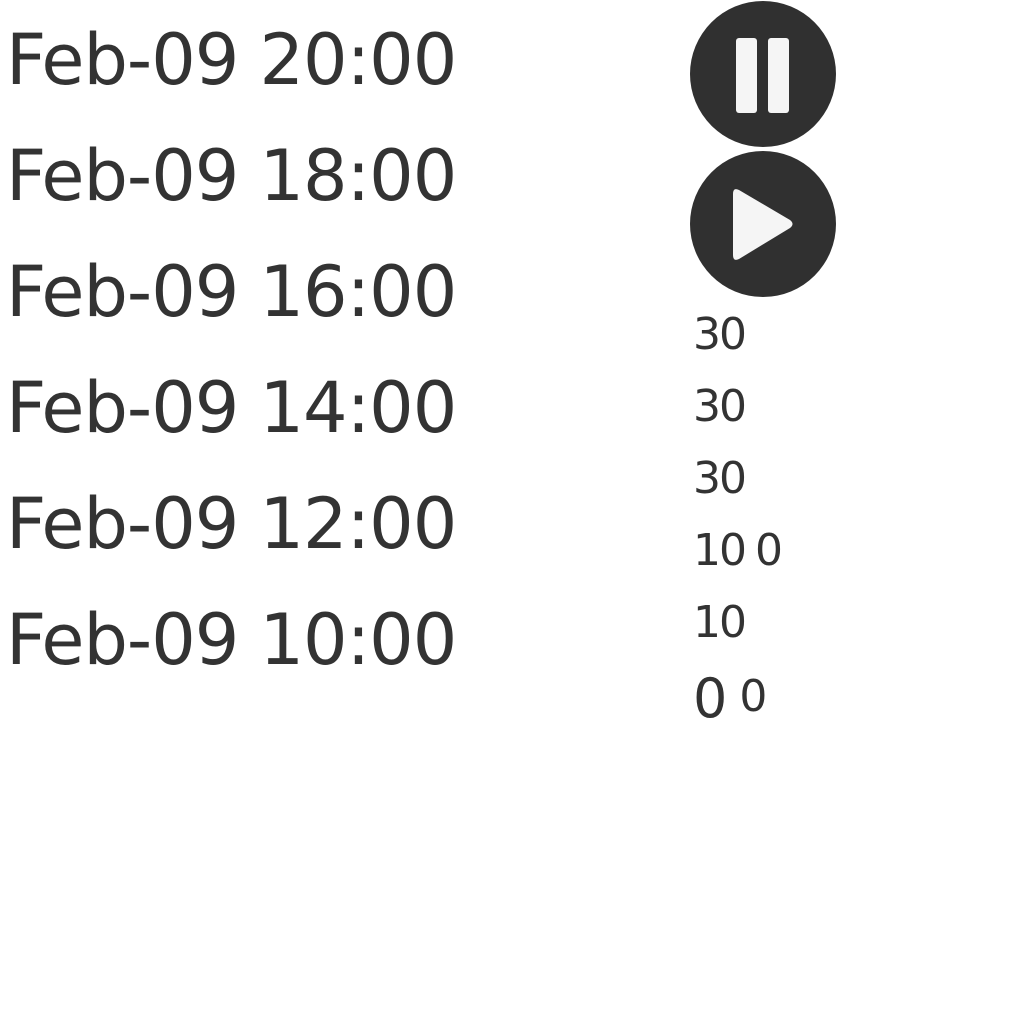  What do you see at coordinates (231, 640) in the screenshot?
I see `time-label: Feb-09 10:00` at bounding box center [231, 640].